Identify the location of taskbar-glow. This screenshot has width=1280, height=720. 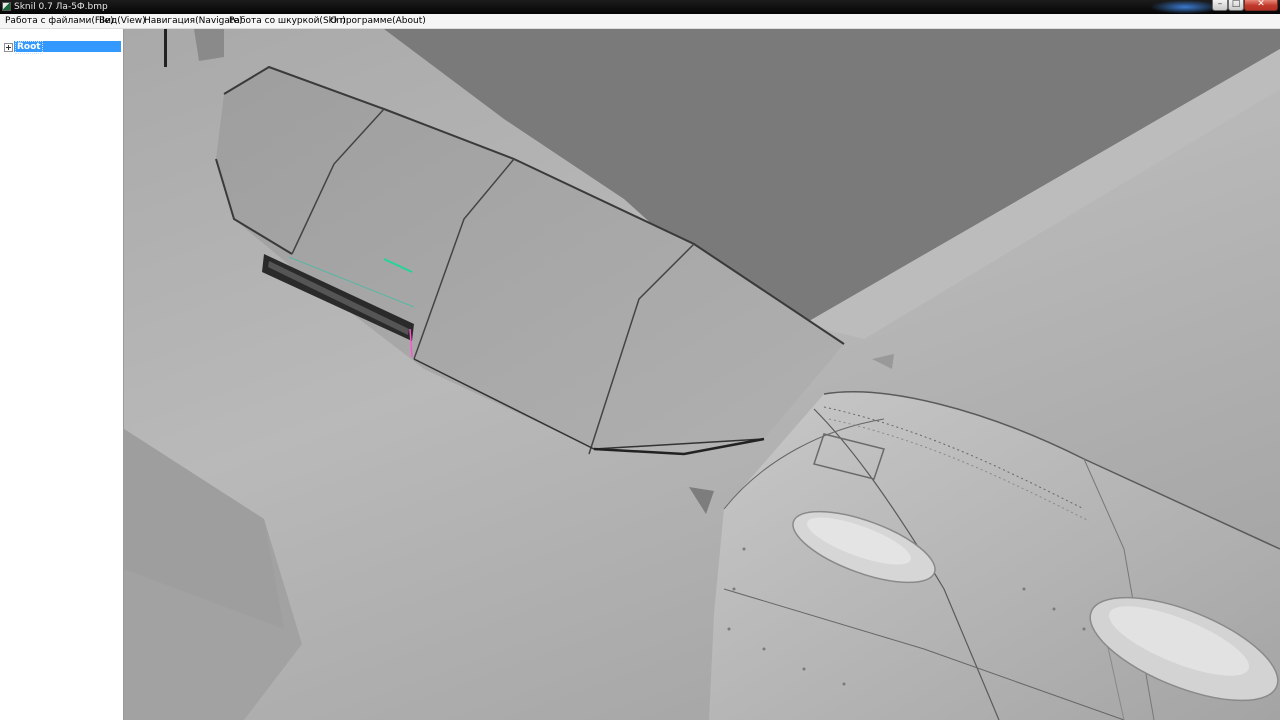
(1185, 7).